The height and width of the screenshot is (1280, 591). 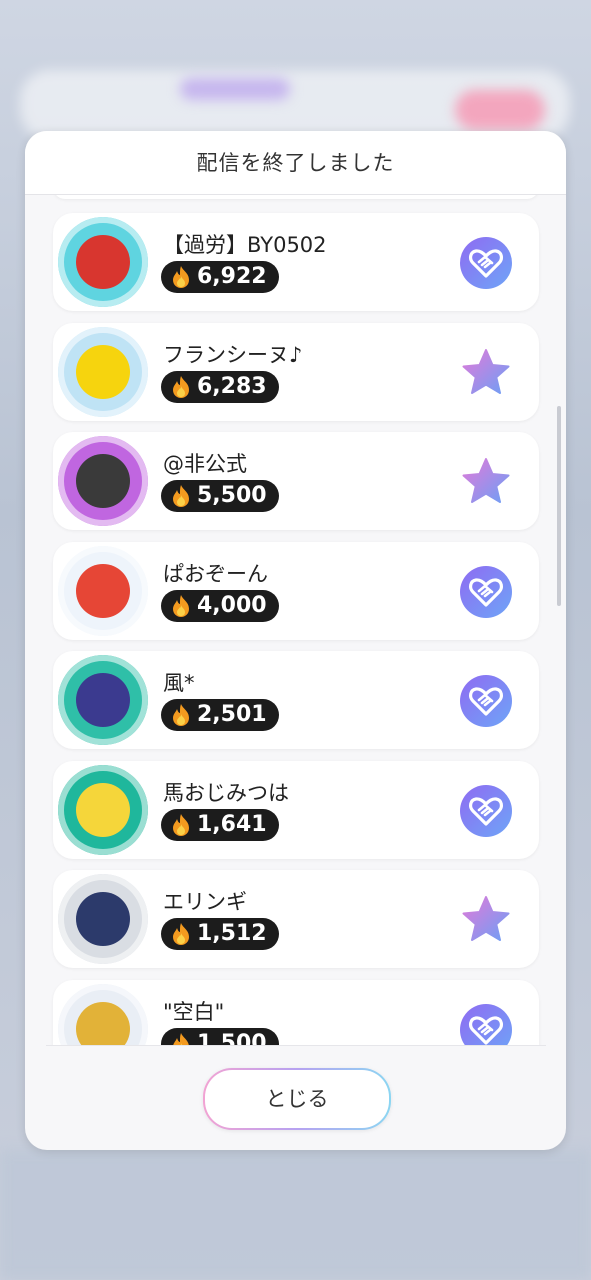 What do you see at coordinates (297, 1099) in the screenshot?
I see `close-button: とじる` at bounding box center [297, 1099].